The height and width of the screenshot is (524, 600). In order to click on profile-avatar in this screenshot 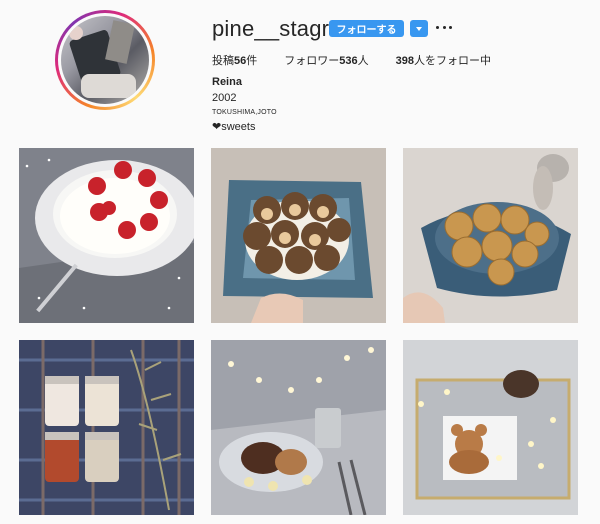, I will do `click(105, 60)`.